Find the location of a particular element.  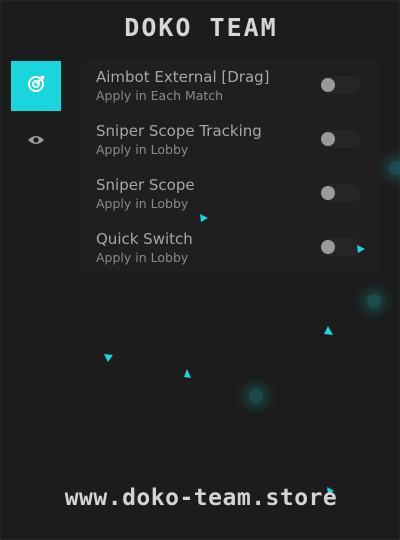

target-icon is located at coordinates (36, 86).